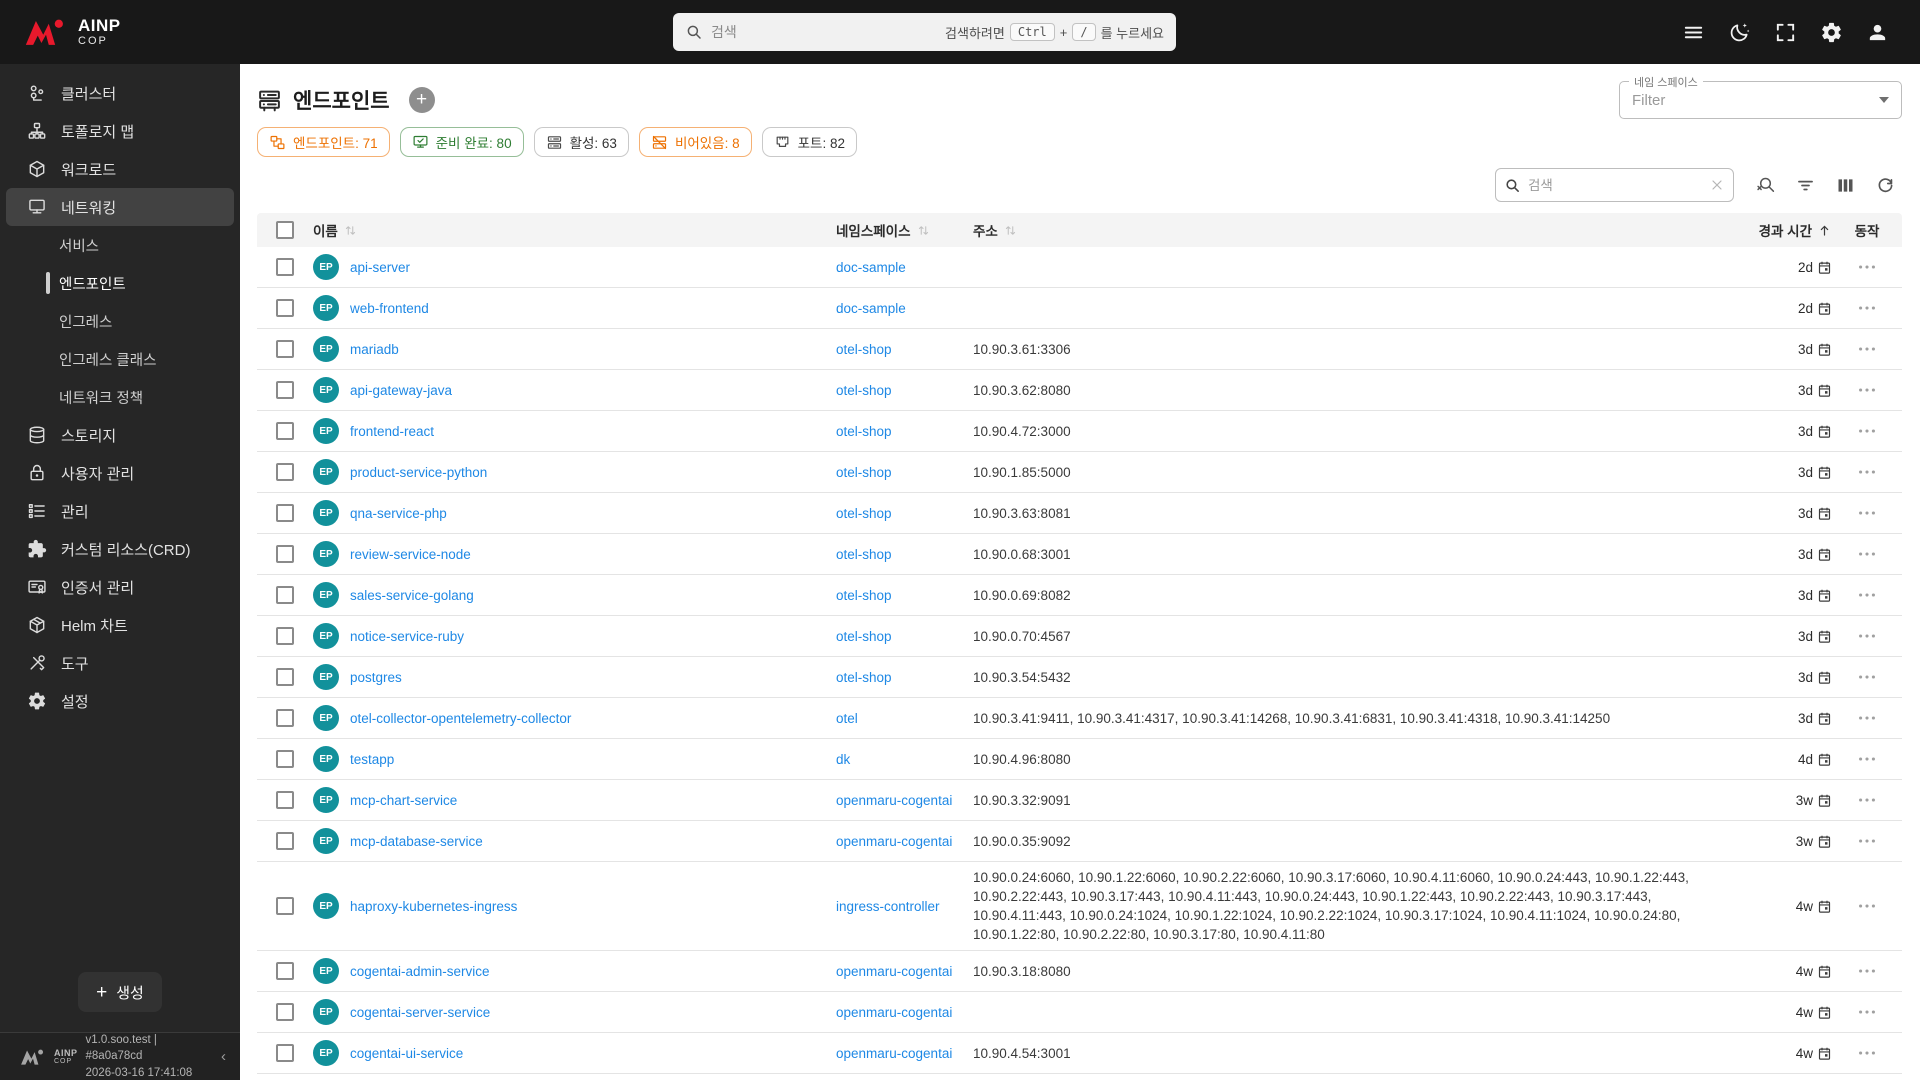  What do you see at coordinates (120, 93) in the screenshot?
I see `sidebar-item-cluster: 클러스터` at bounding box center [120, 93].